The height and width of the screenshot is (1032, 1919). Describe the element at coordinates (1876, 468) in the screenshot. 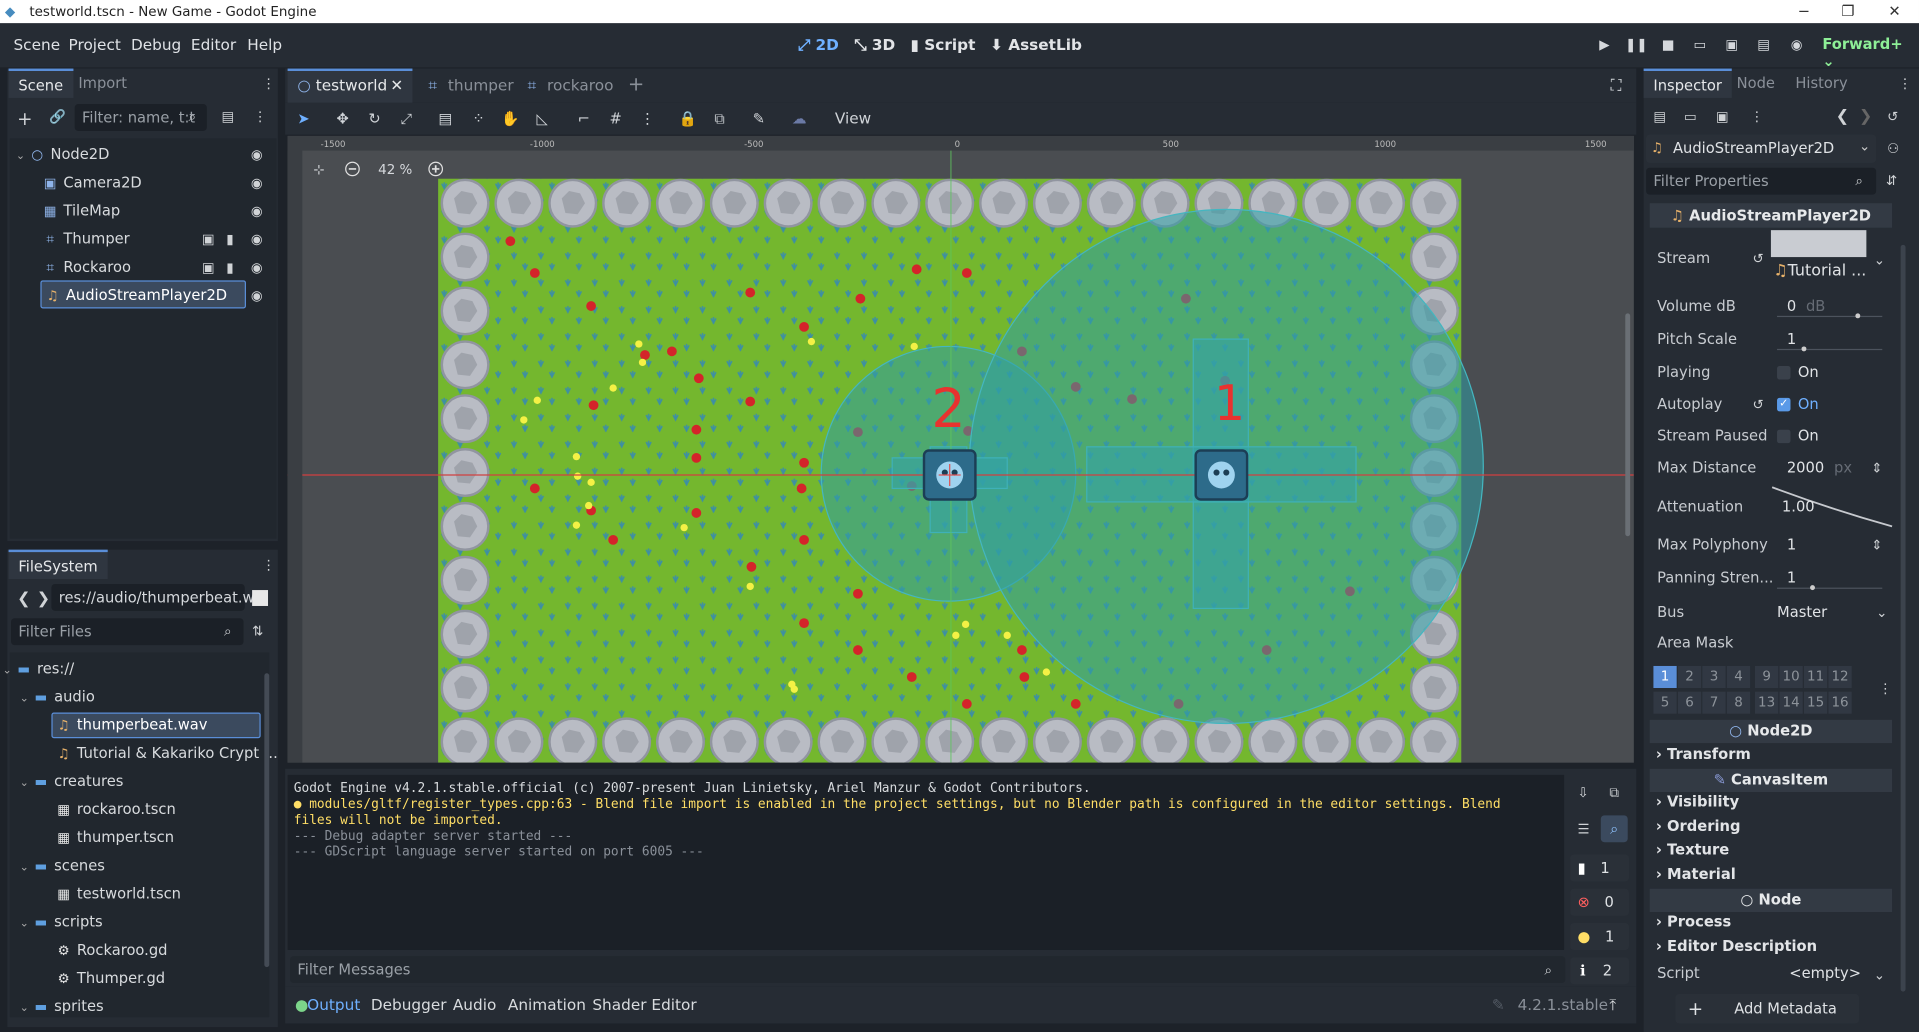

I see `spinner-arrows-icon: ⇕` at that location.